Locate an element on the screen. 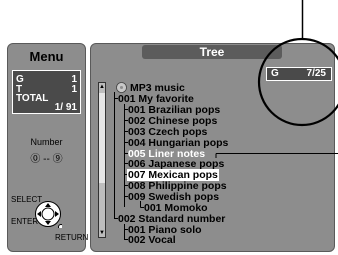 This screenshot has height=255, width=338. scrollbar-thumb is located at coordinates (102, 138).